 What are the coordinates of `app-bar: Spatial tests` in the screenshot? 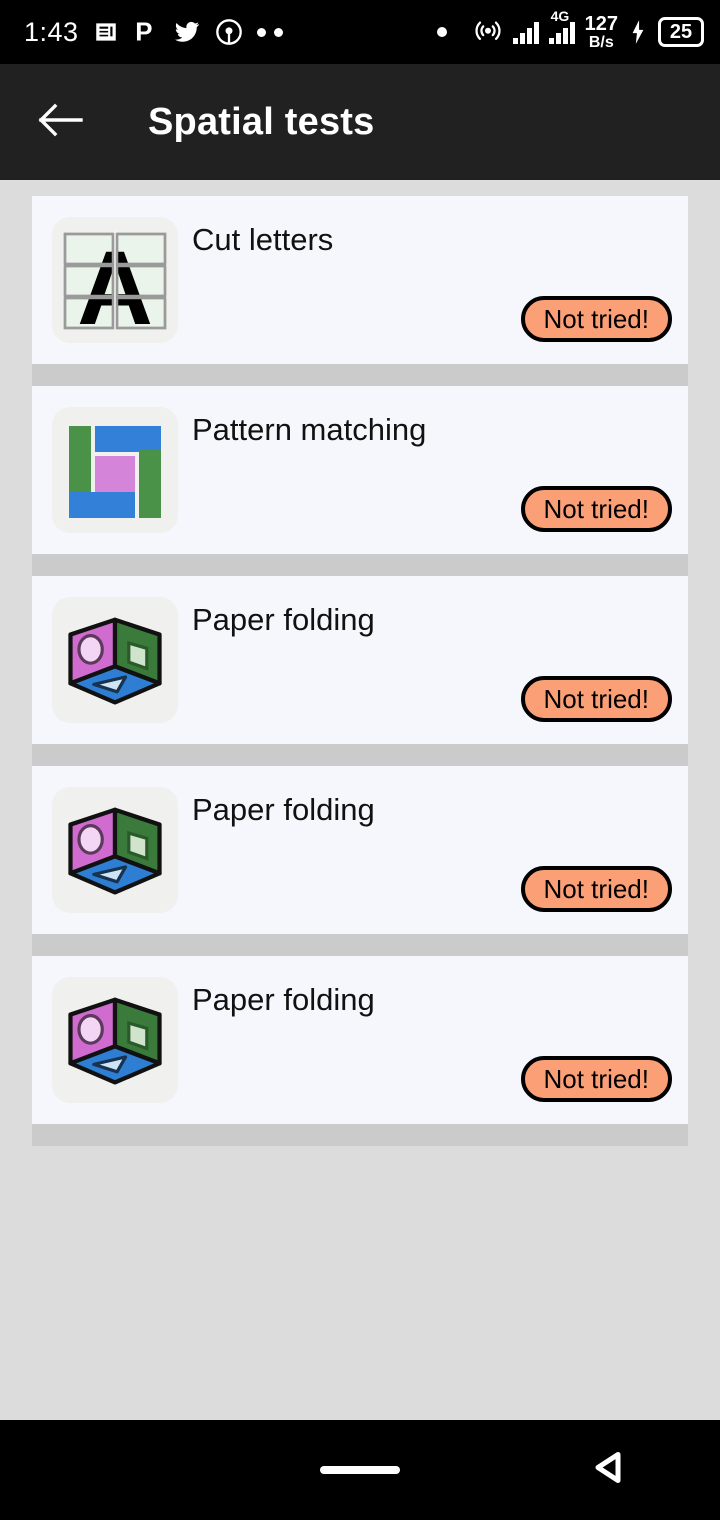 It's located at (360, 122).